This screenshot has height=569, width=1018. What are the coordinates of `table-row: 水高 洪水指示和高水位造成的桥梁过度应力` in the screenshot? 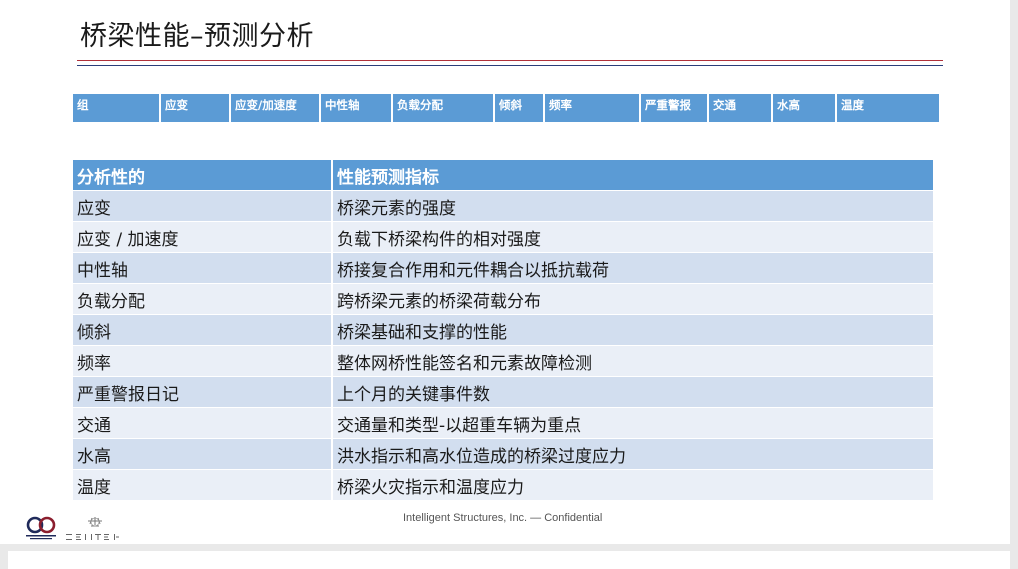 It's located at (503, 454).